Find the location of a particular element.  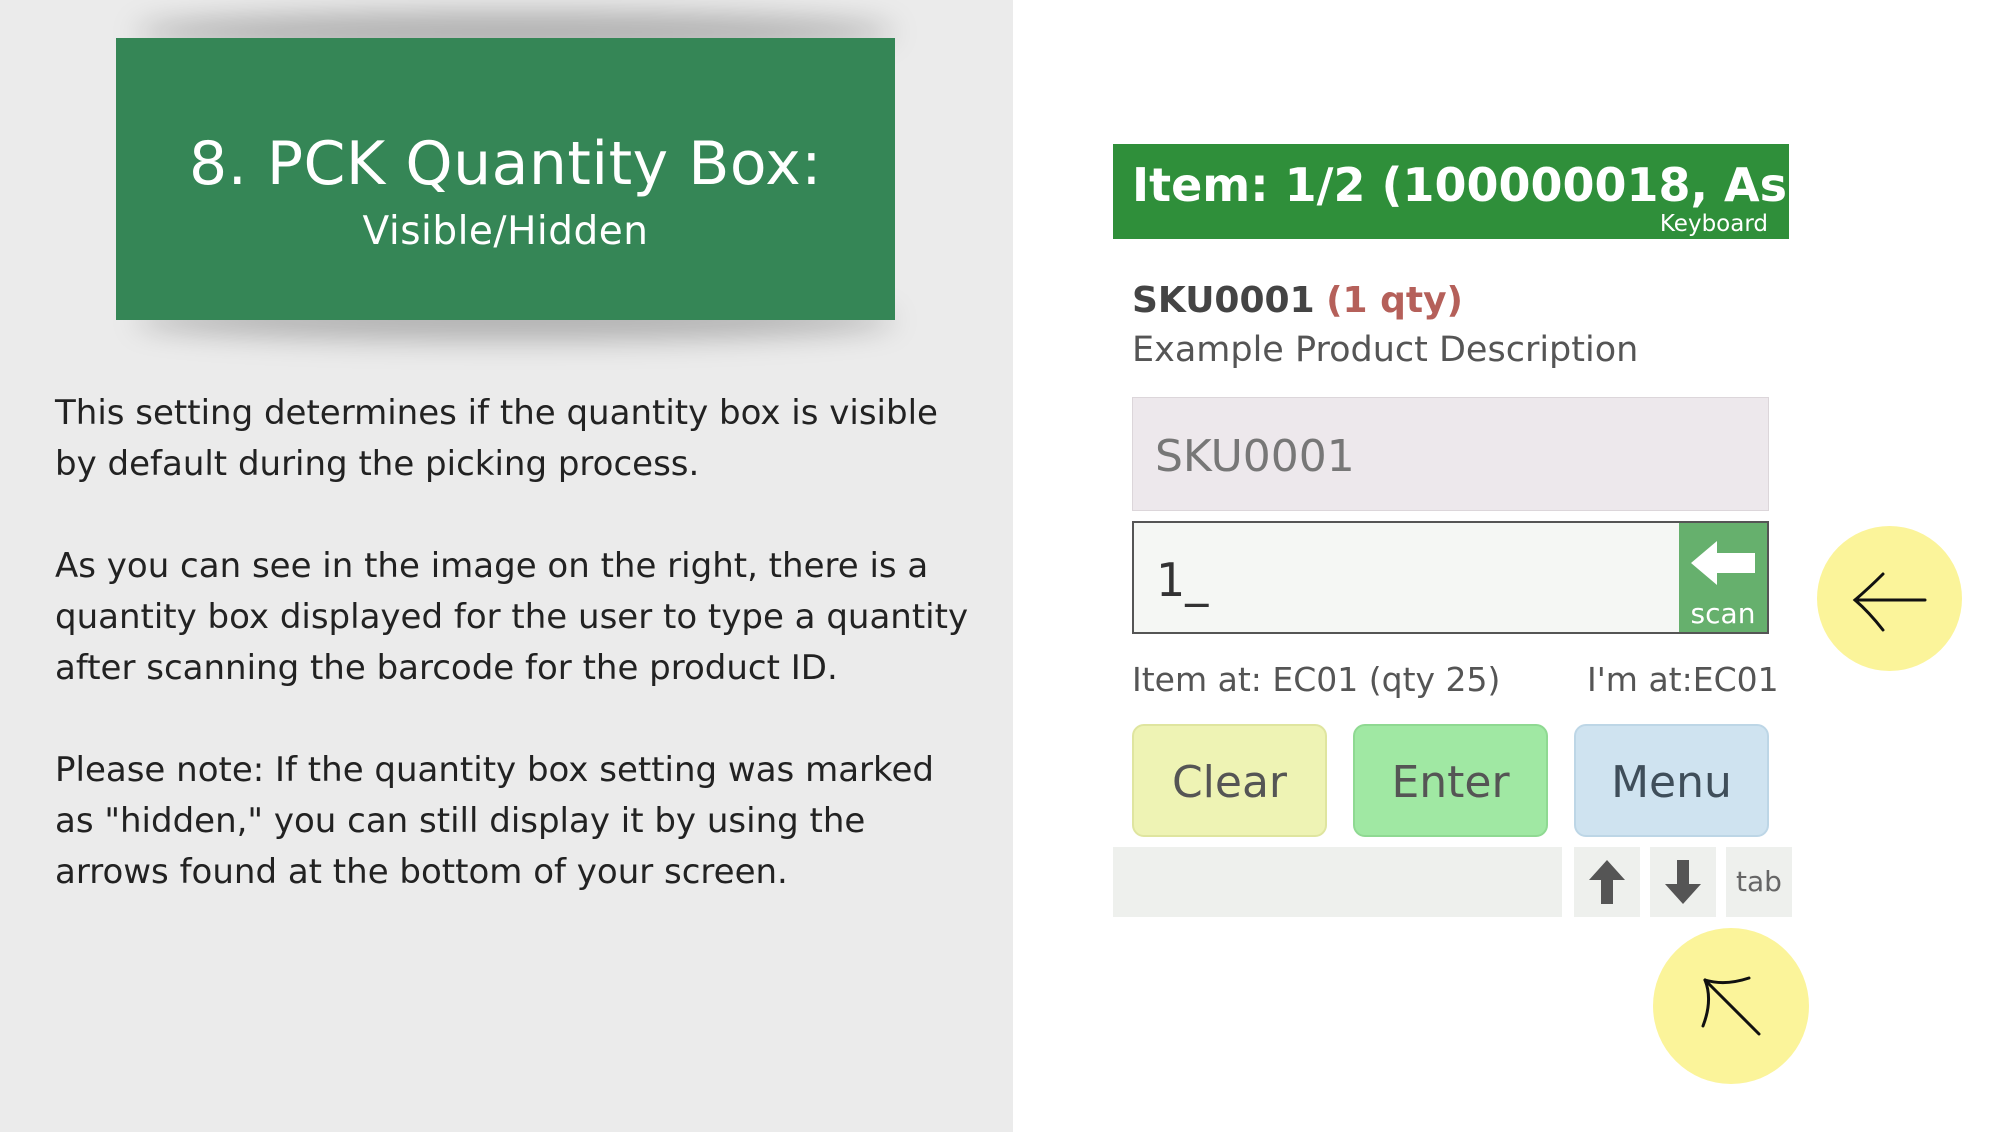

enter-button: Enter is located at coordinates (1450, 780).